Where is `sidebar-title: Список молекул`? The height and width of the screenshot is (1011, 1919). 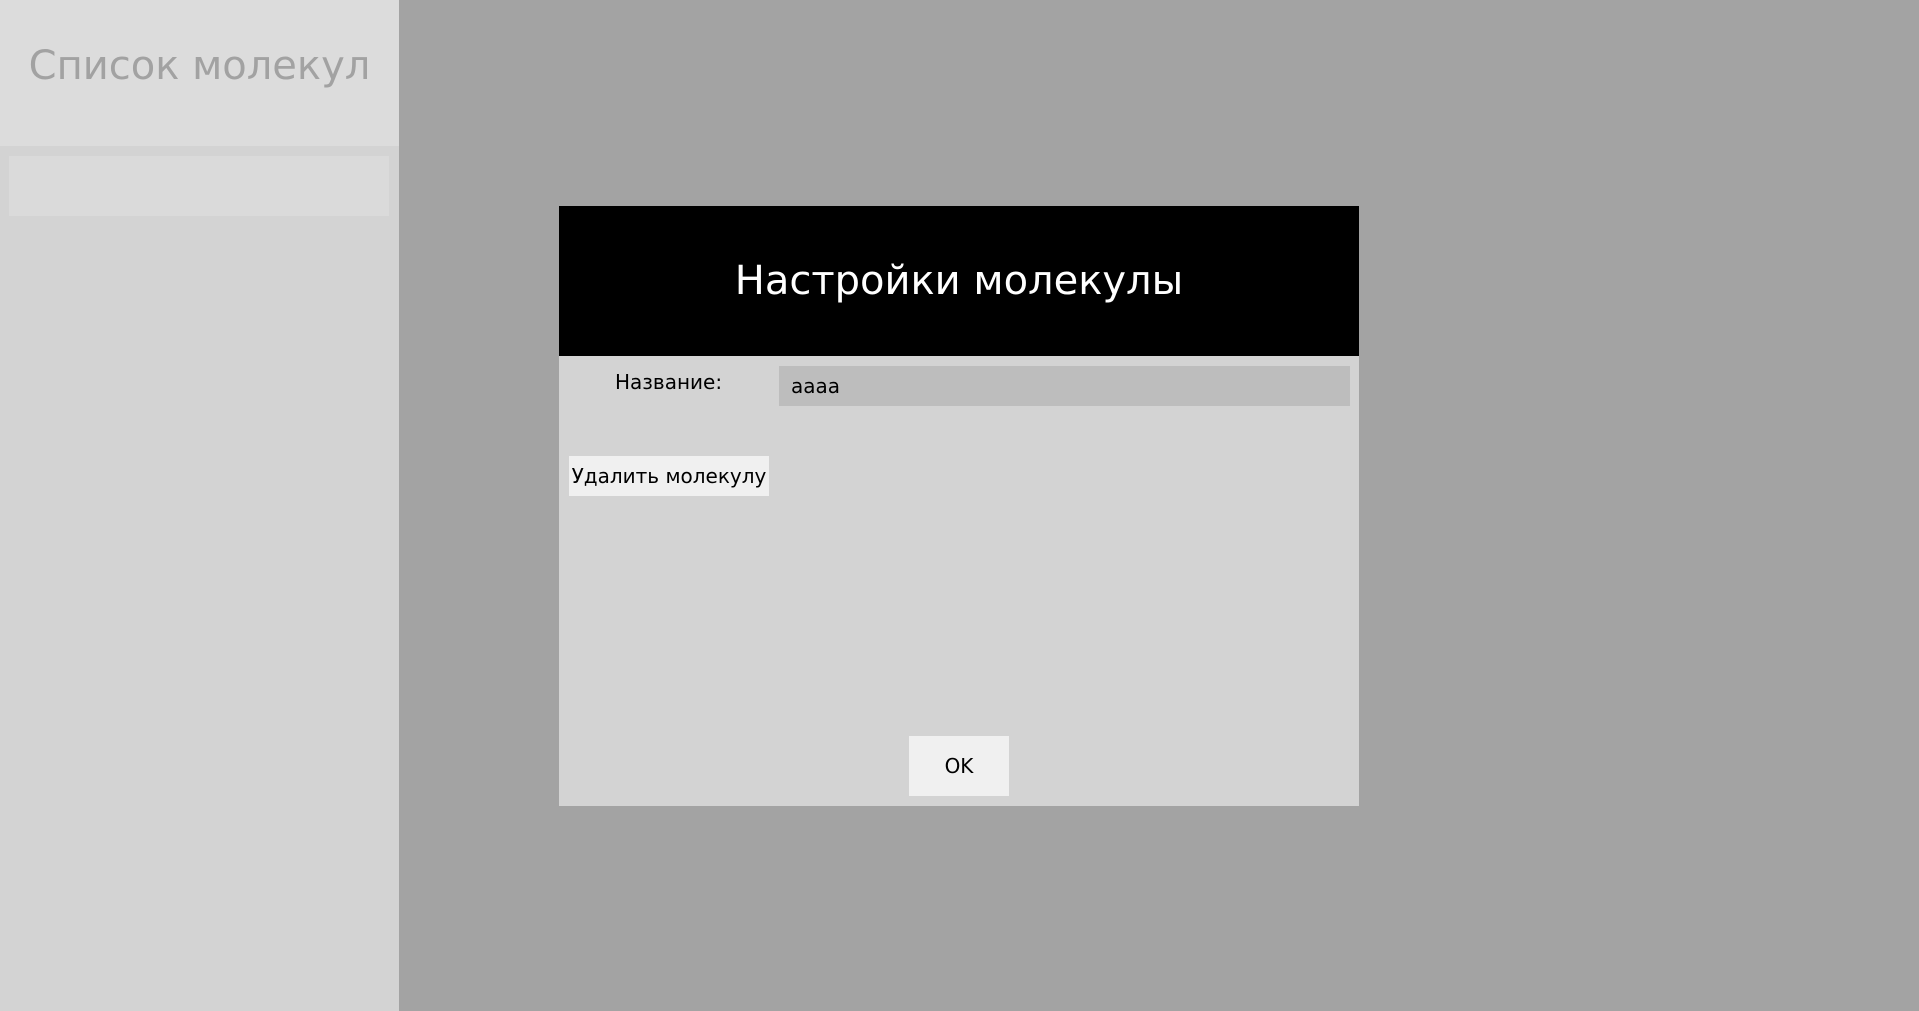 sidebar-title: Список молекул is located at coordinates (199, 66).